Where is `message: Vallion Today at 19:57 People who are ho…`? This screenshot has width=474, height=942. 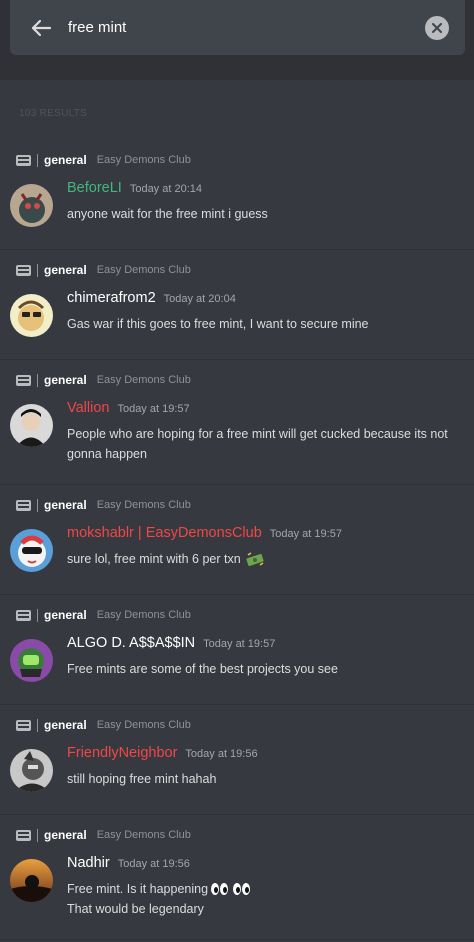 message: Vallion Today at 19:57 People who are ho… is located at coordinates (237, 432).